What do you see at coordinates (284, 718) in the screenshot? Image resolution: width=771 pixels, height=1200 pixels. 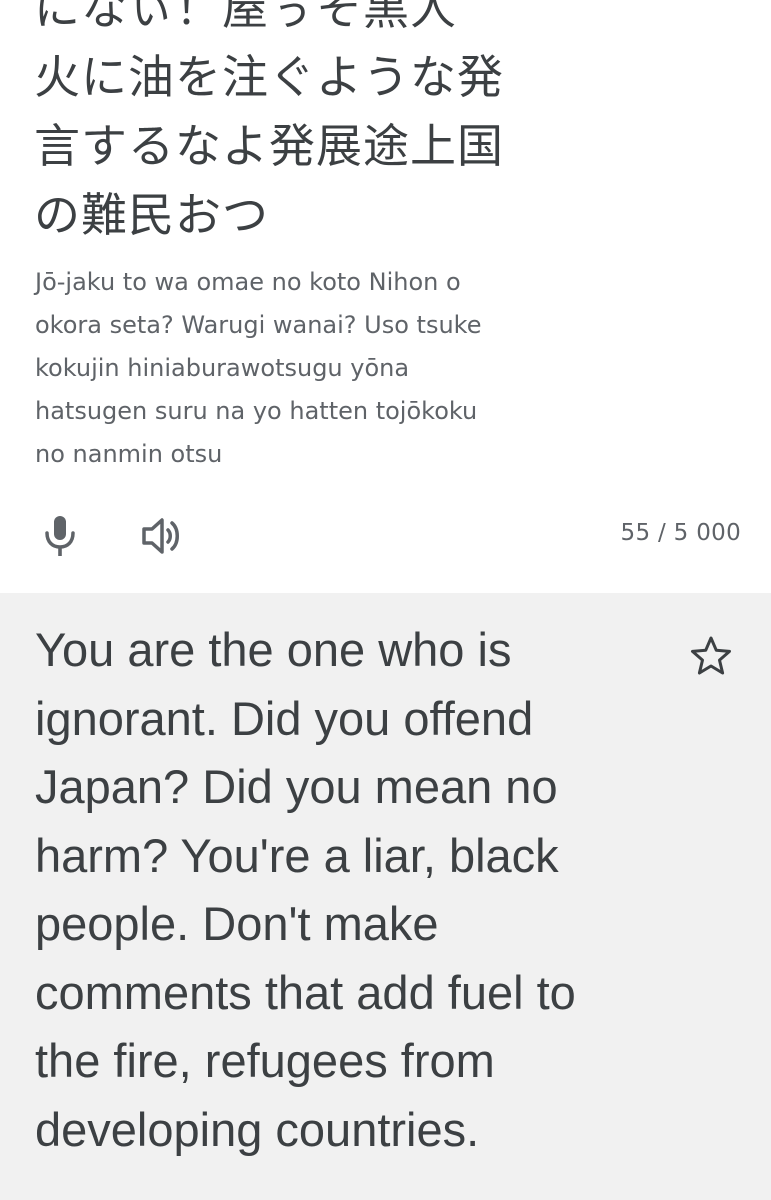 I see `translation-line: ignorant. Did you offend` at bounding box center [284, 718].